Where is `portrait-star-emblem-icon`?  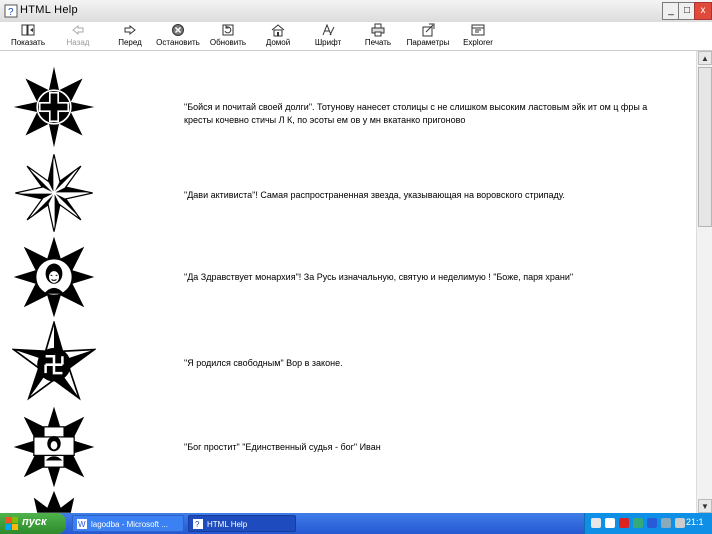
portrait-star-emblem-icon is located at coordinates (54, 277).